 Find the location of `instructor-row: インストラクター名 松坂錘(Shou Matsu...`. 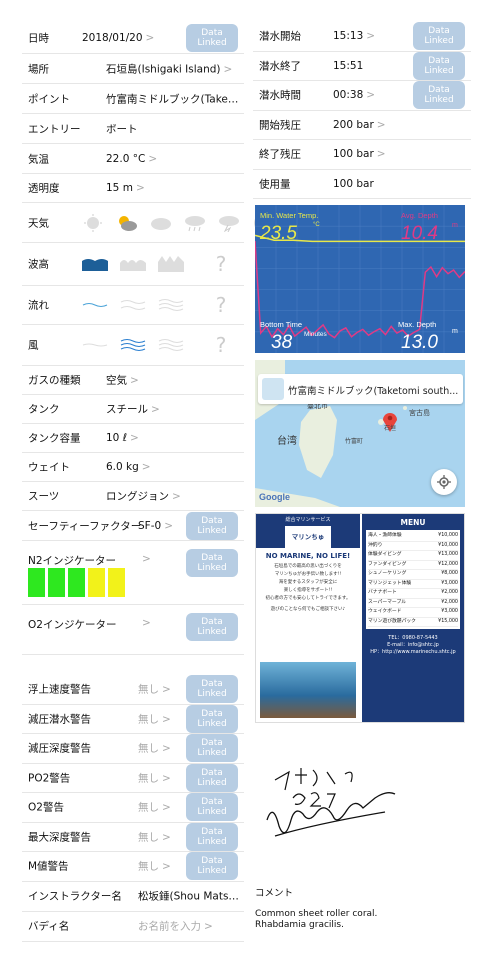

instructor-row: インストラクター名 松坂錘(Shou Matsu... is located at coordinates (133, 897).